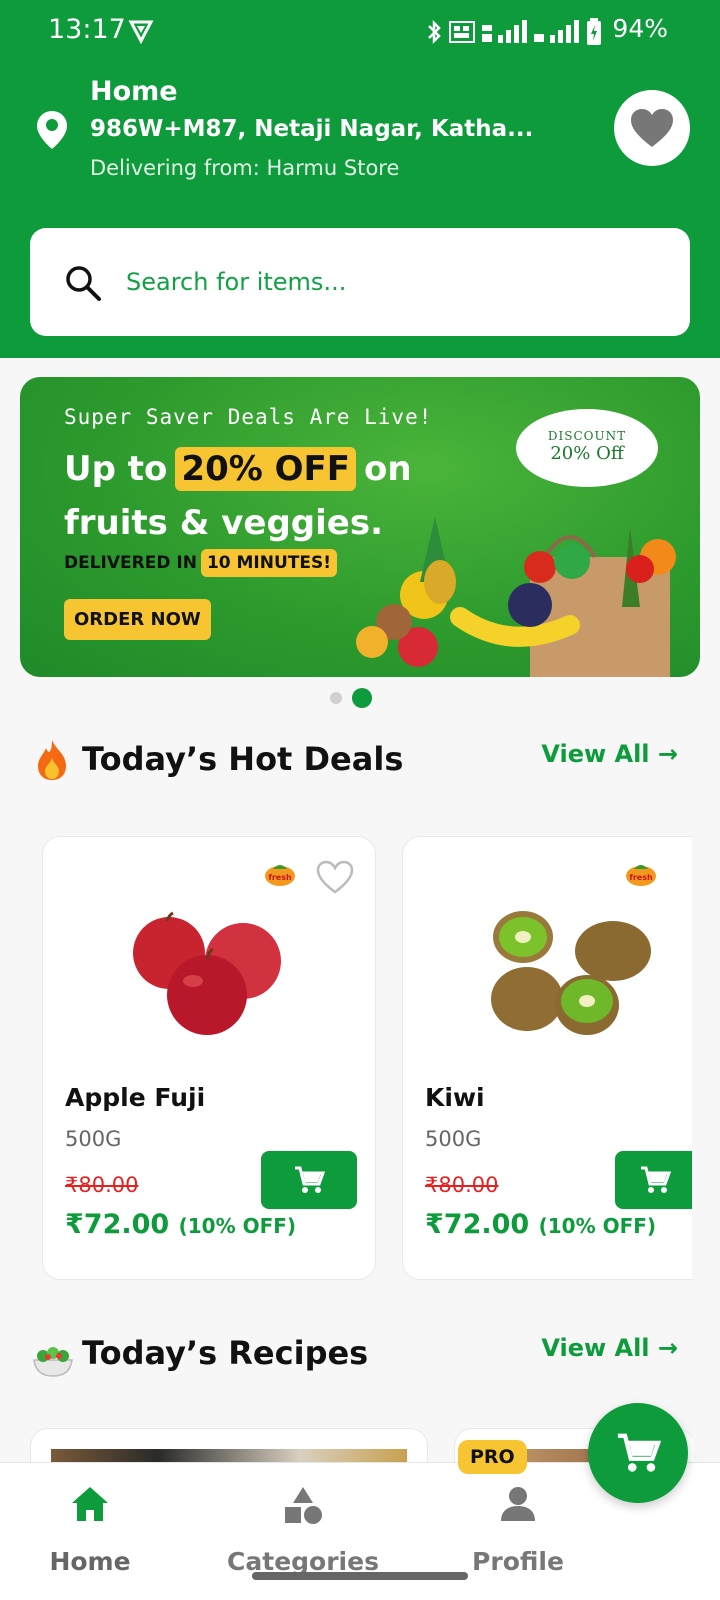  I want to click on hot-deals-view-all: View All →, so click(609, 754).